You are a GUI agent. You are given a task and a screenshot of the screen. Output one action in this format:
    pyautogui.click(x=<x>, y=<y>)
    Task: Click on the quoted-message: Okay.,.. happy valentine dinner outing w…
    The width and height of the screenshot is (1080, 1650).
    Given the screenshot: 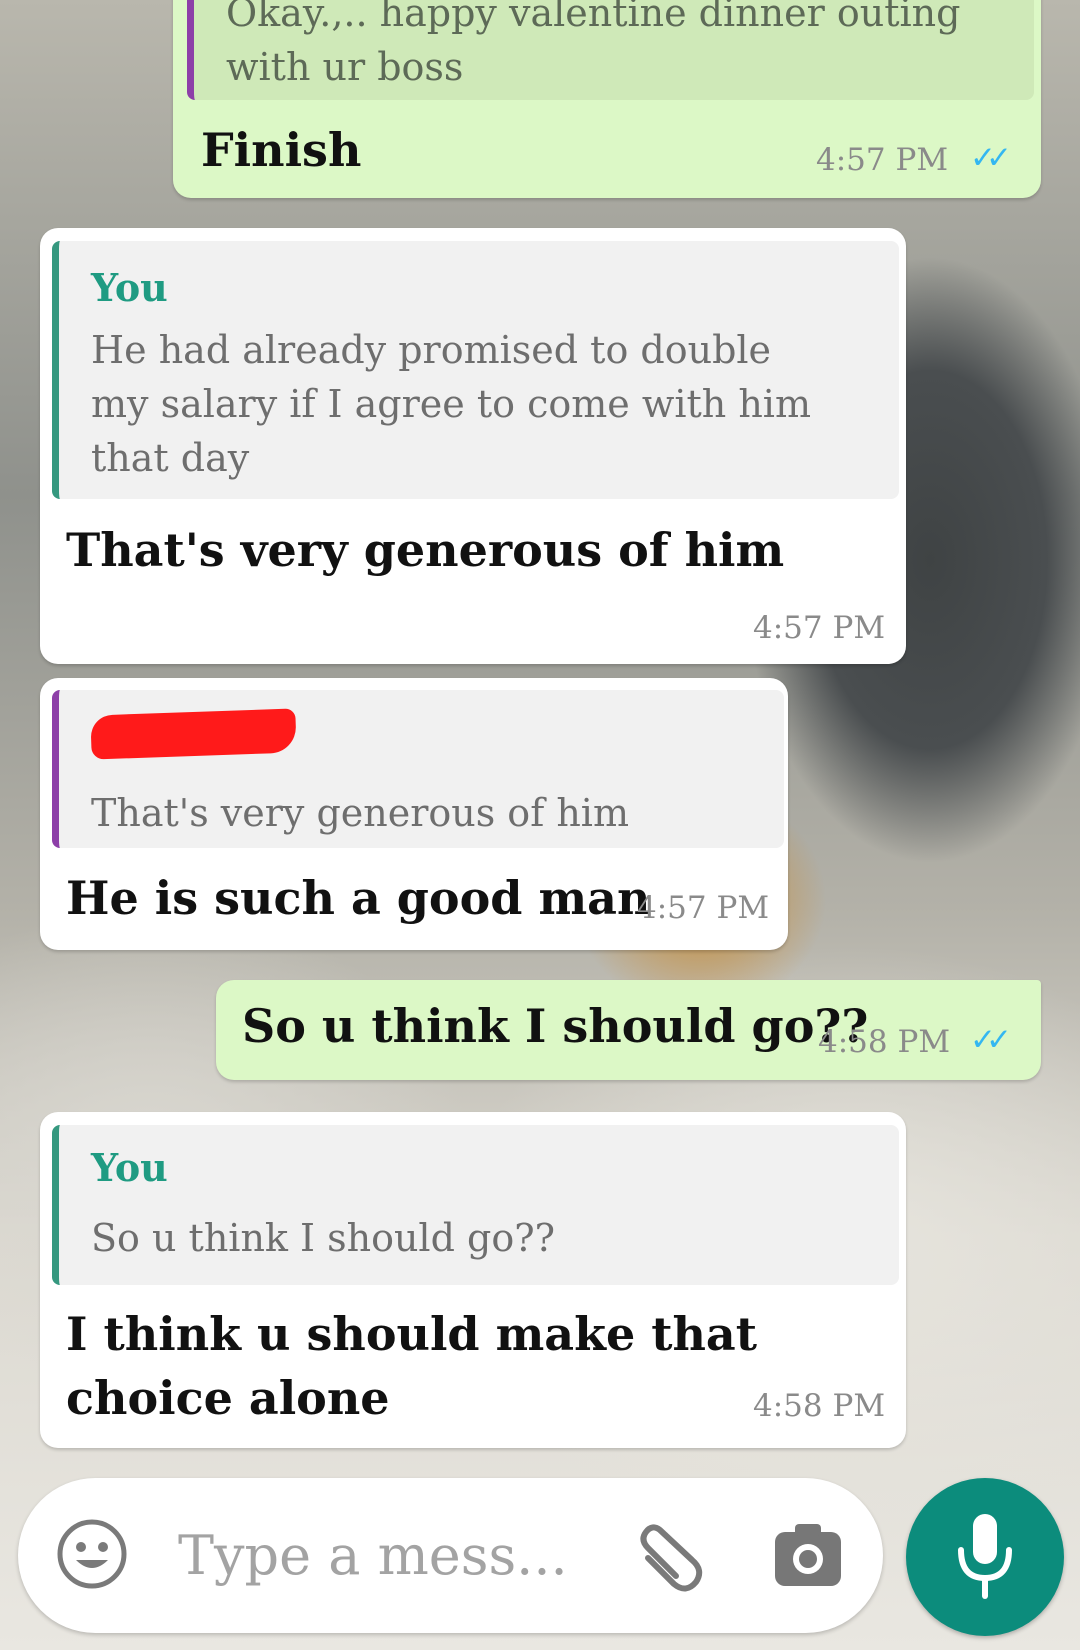 What is the action you would take?
    pyautogui.click(x=610, y=50)
    